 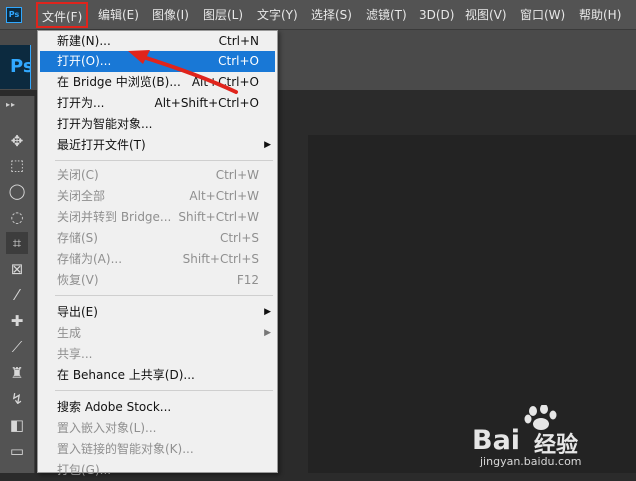 I want to click on watermark-url: jingyan.baidu.com, so click(x=531, y=461).